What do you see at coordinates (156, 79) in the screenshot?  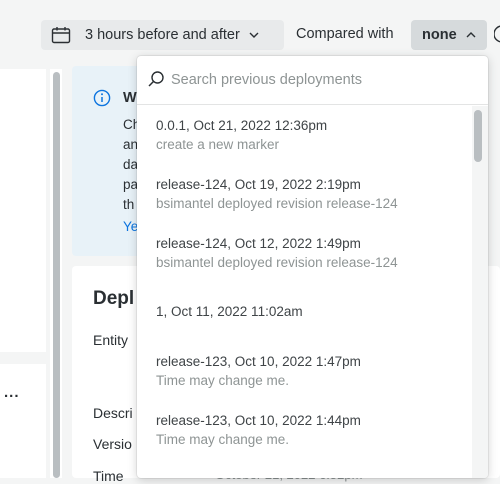 I see `search-icon` at bounding box center [156, 79].